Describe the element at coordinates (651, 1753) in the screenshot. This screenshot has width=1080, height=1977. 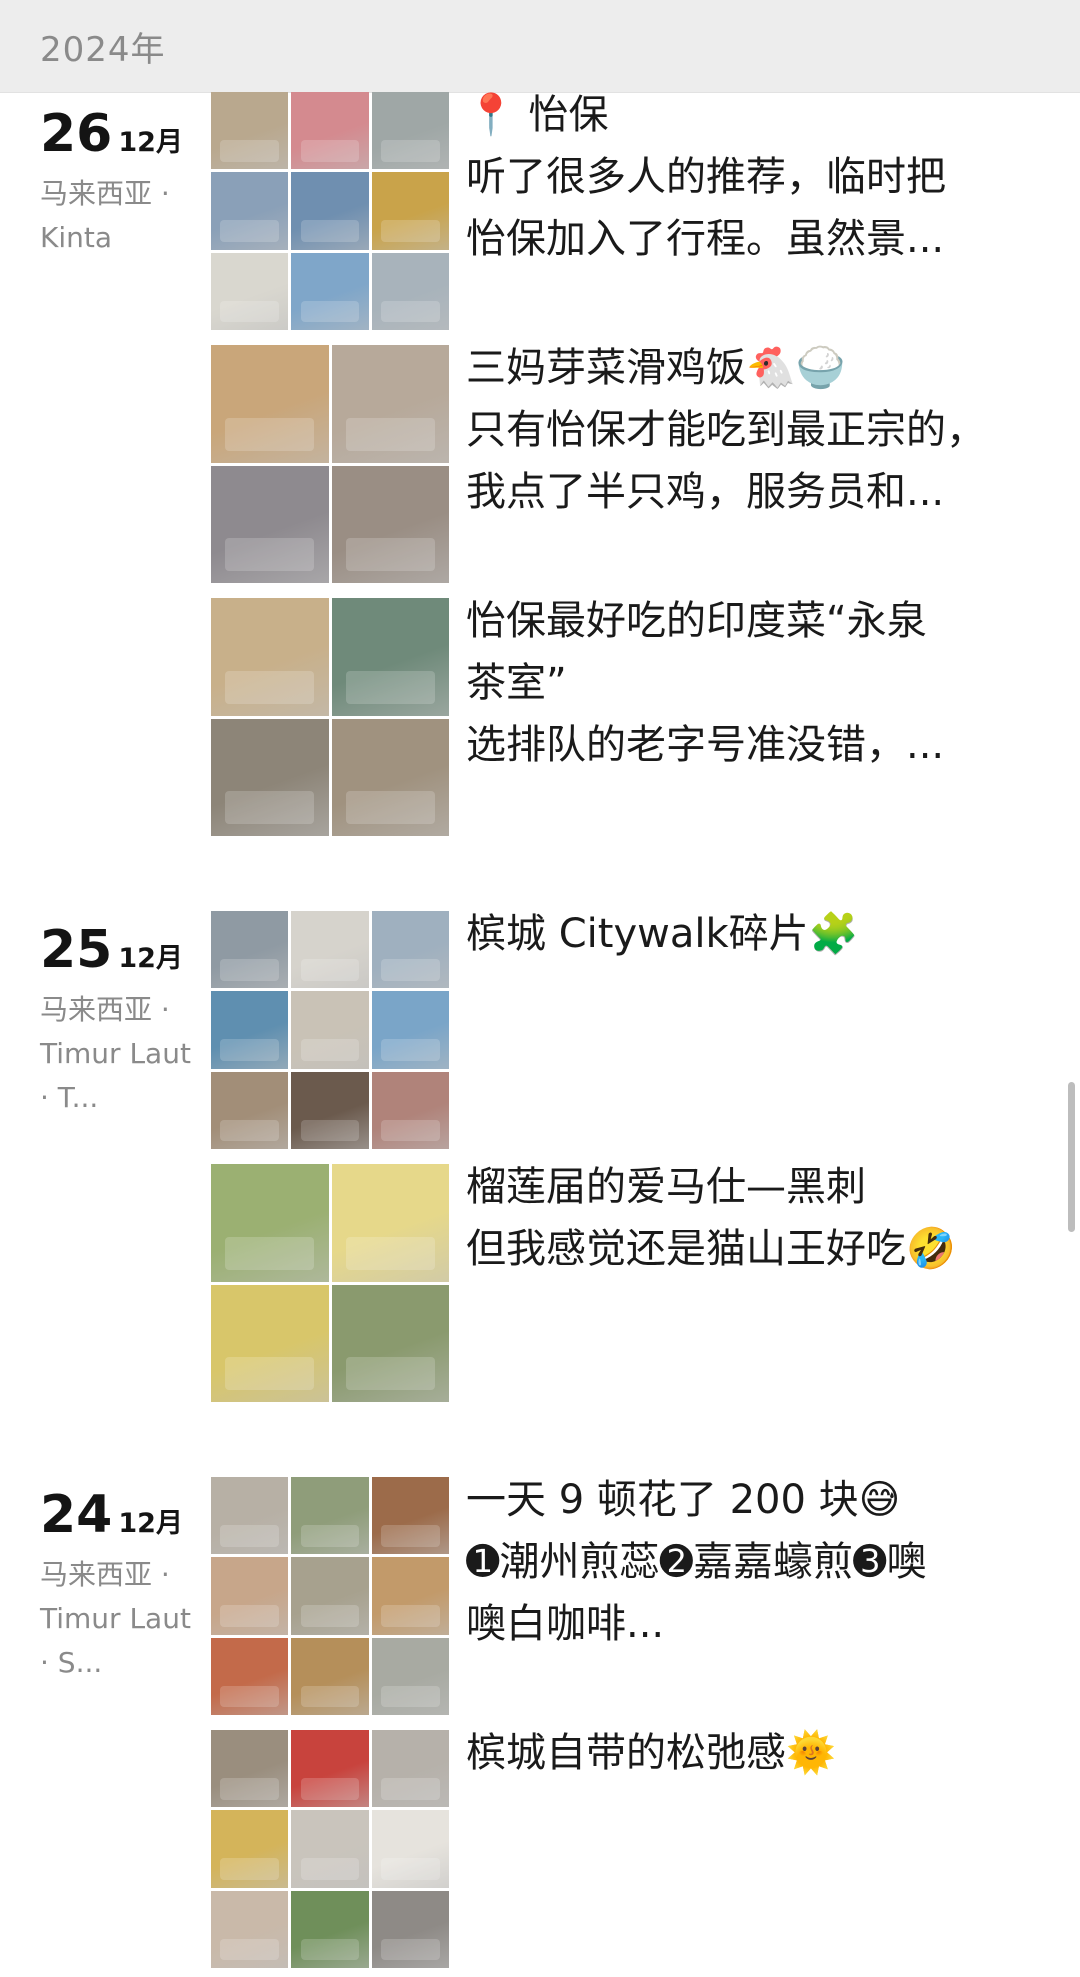
I see `post-text-line: 槟城自带的松弛感🌞` at that location.